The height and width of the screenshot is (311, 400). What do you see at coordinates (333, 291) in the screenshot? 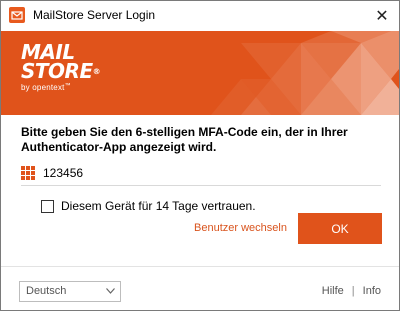
I see `help-link: Hilfe` at bounding box center [333, 291].